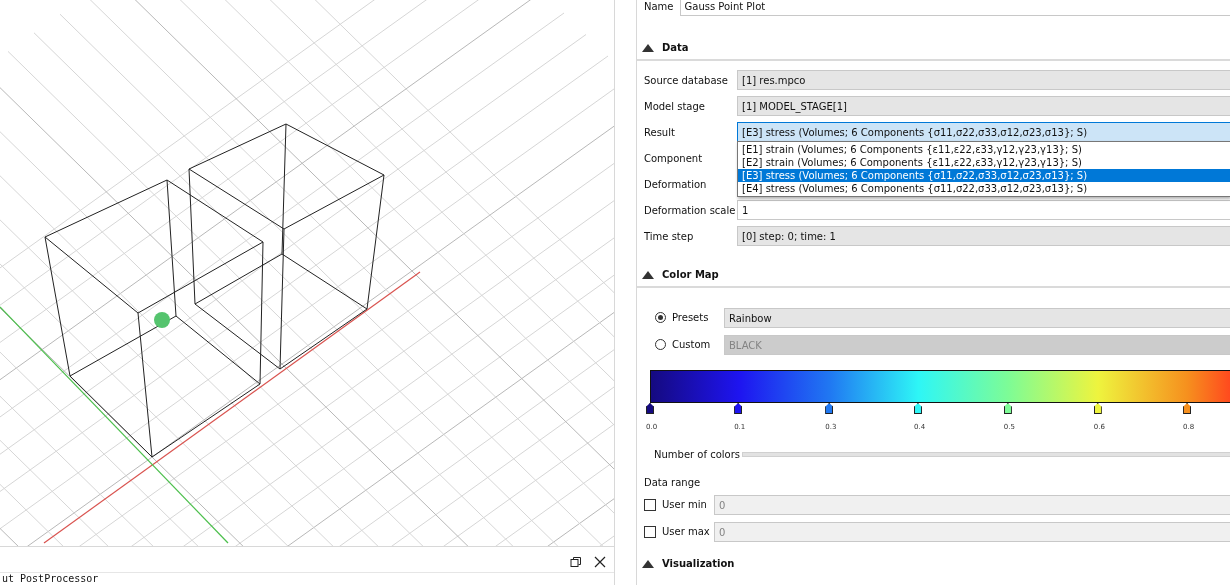 The height and width of the screenshot is (585, 1230). I want to click on dropdown-option: [E4] stress (Volumes; 6 Components {σ11,σ22,σ33,σ12,σ23,σ13}; S), so click(984, 188).